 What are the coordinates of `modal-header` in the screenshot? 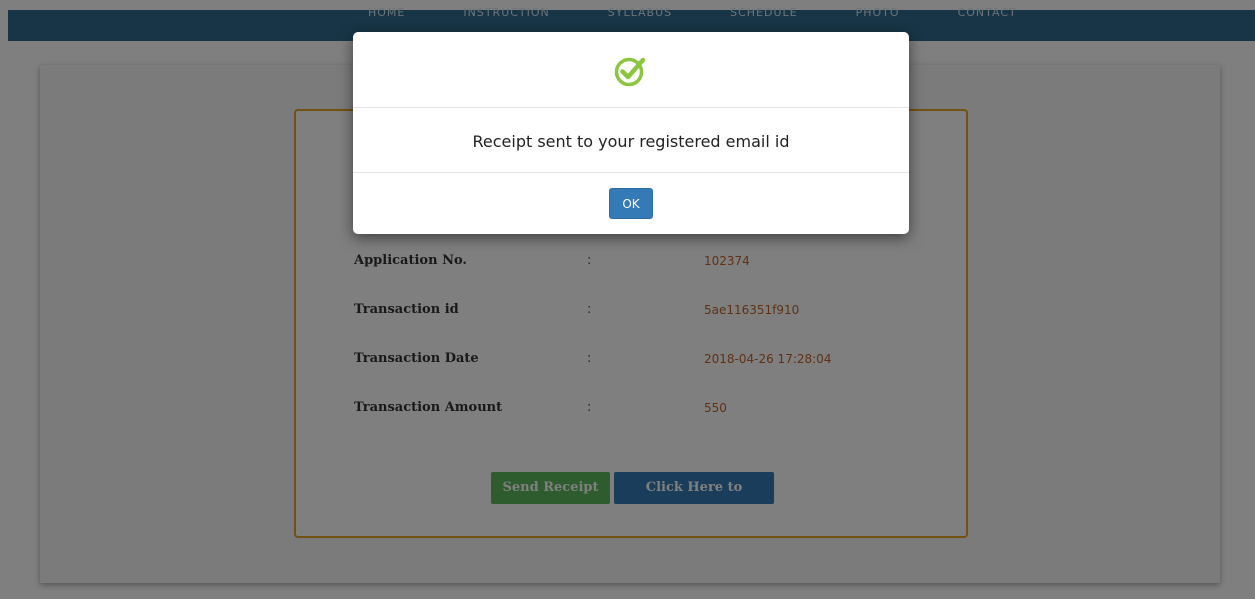 It's located at (631, 70).